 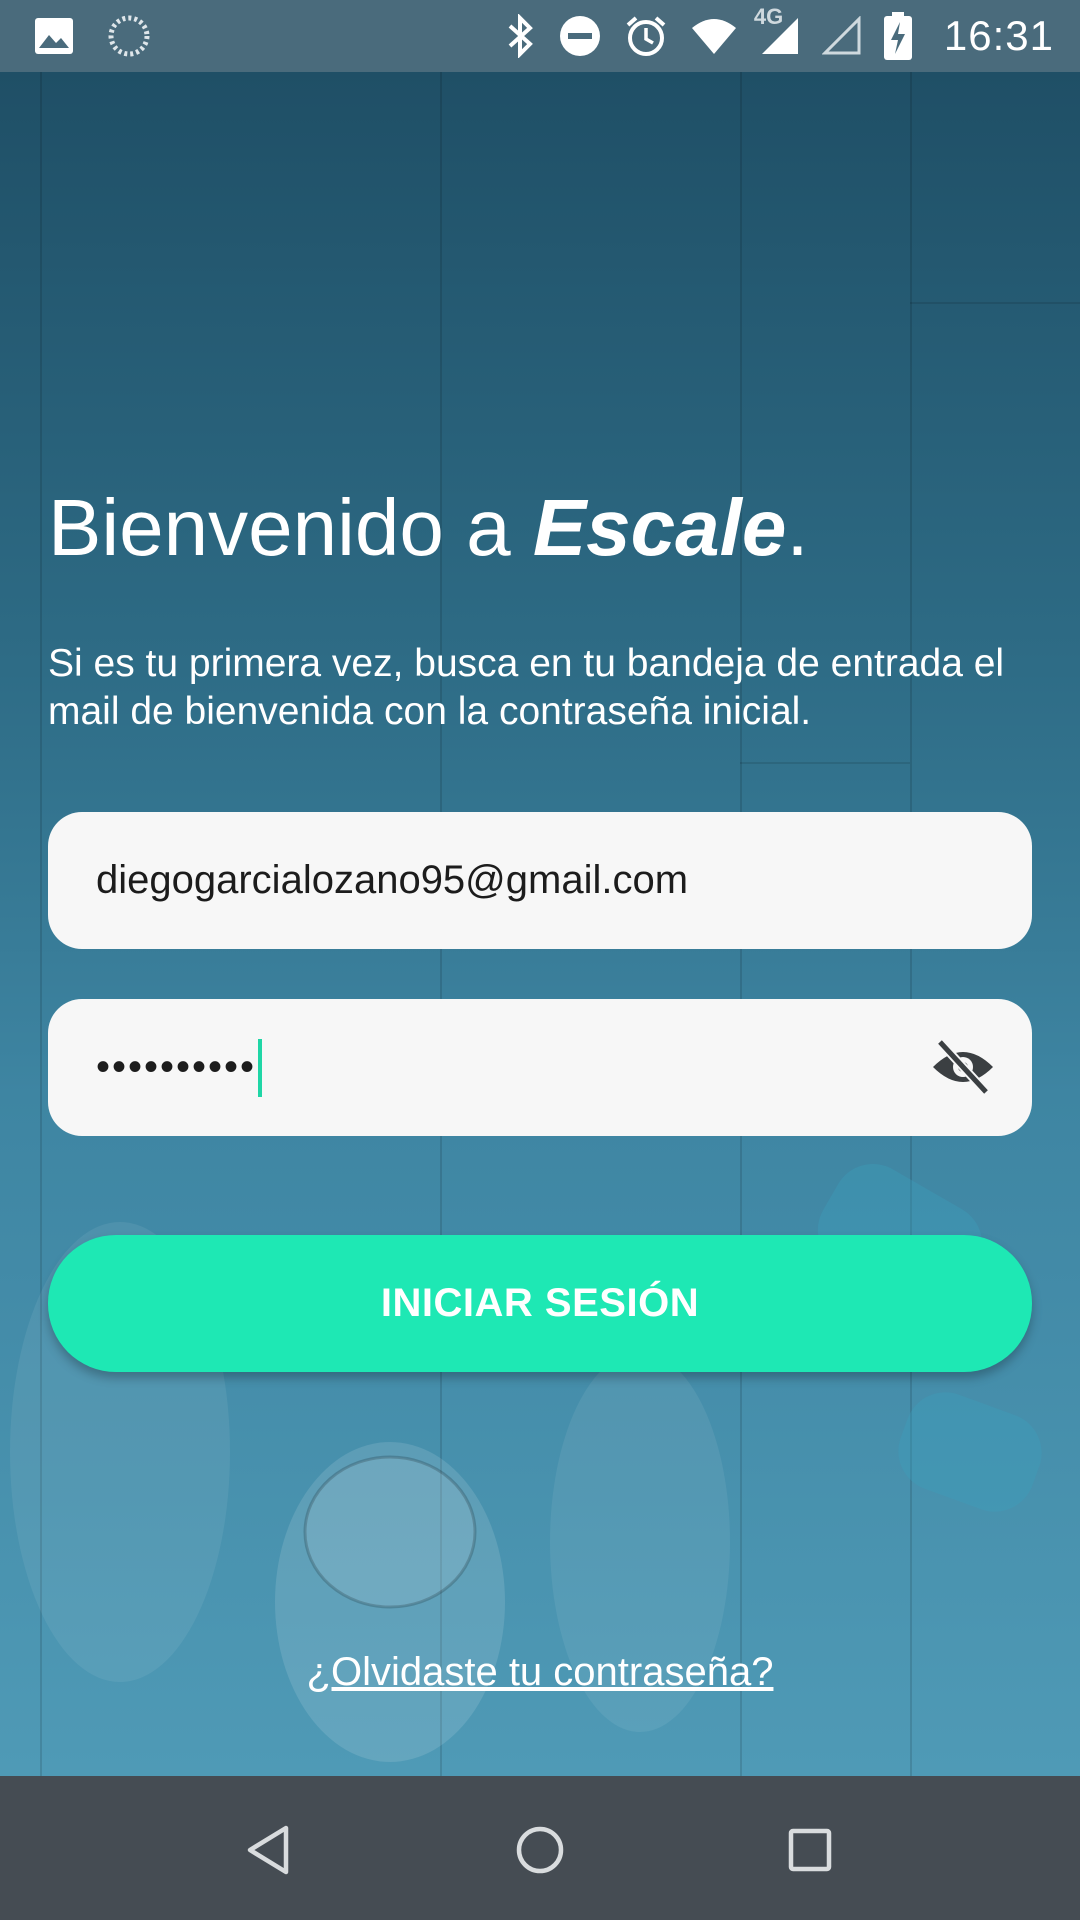 What do you see at coordinates (176, 1067) in the screenshot?
I see `password-input: ••••••••••` at bounding box center [176, 1067].